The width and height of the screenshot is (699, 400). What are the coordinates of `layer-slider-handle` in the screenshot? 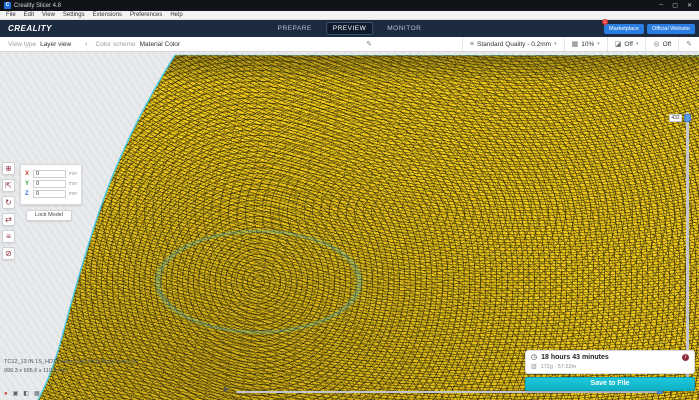 It's located at (687, 118).